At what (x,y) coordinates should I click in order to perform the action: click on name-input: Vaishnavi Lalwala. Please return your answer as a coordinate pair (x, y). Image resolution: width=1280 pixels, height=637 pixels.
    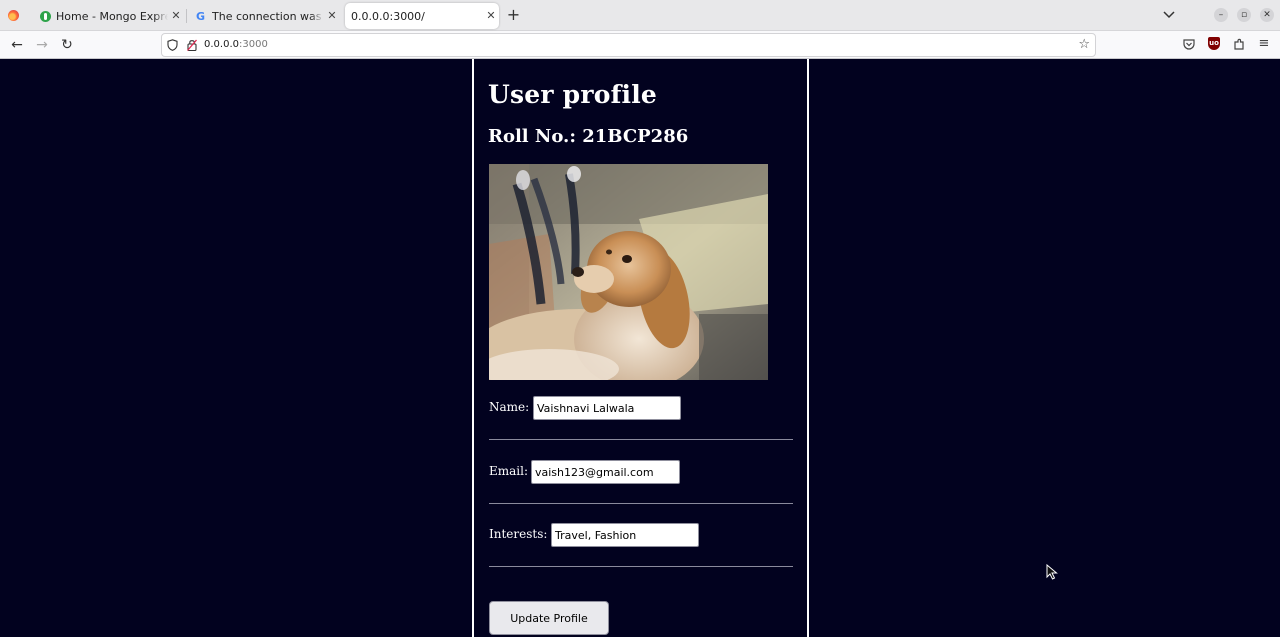
    Looking at the image, I should click on (607, 408).